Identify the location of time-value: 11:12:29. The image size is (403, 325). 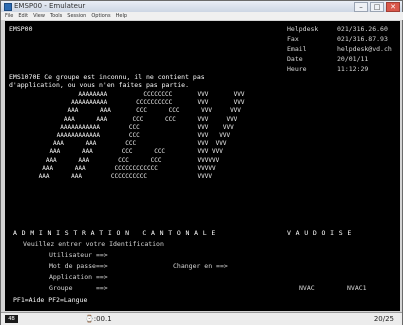
(353, 69).